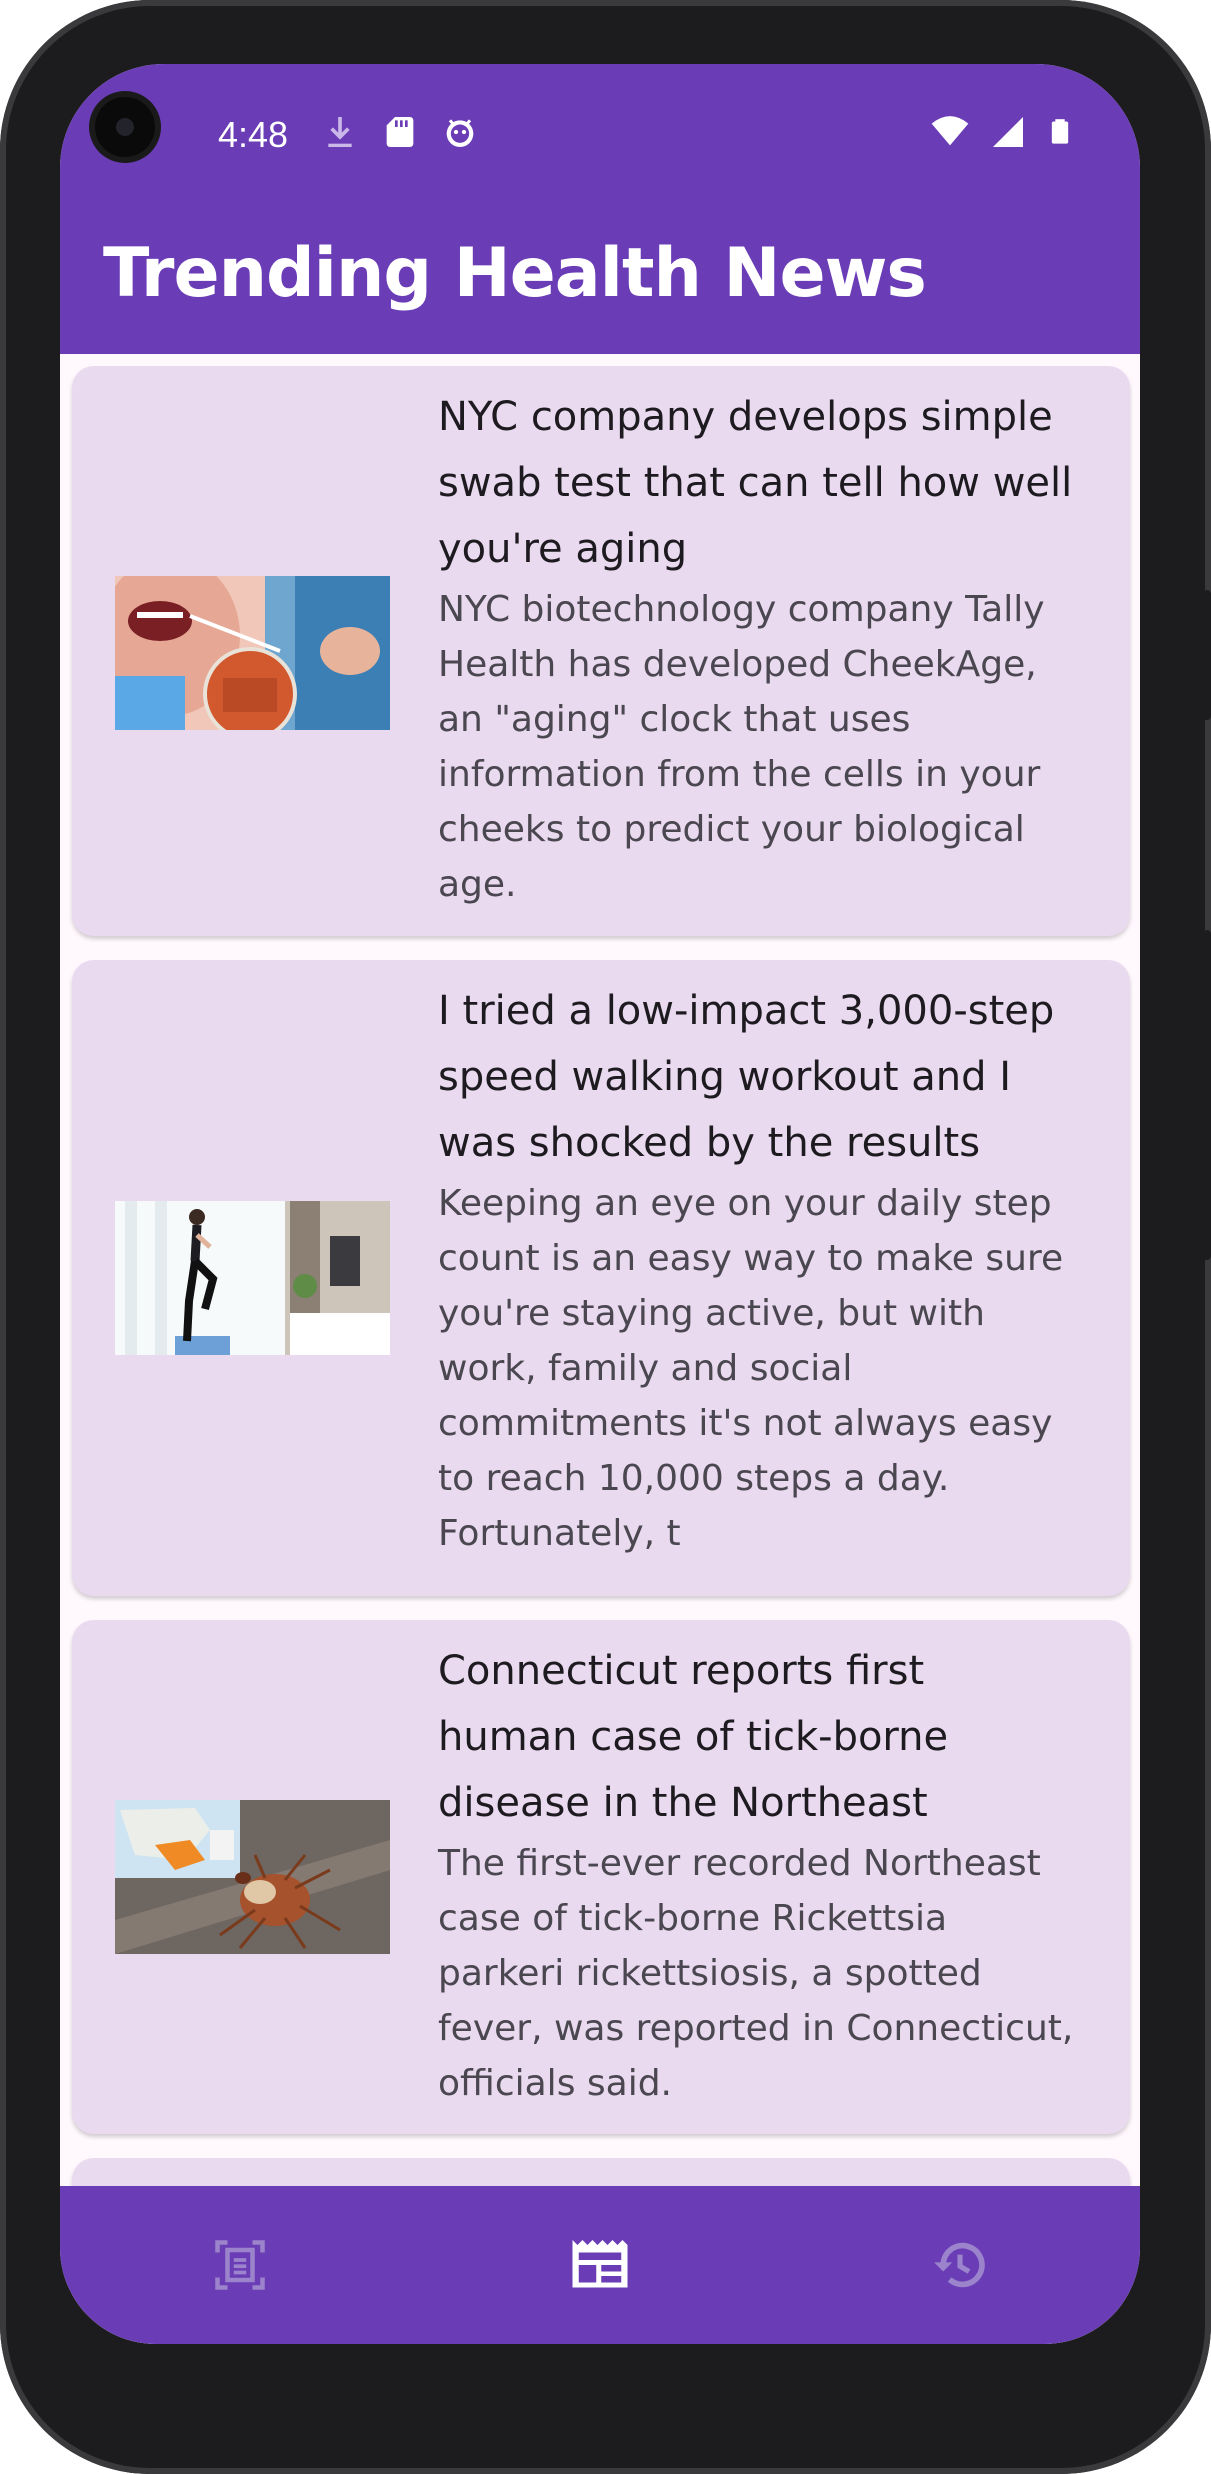  I want to click on status-right-icons, so click(1002, 132).